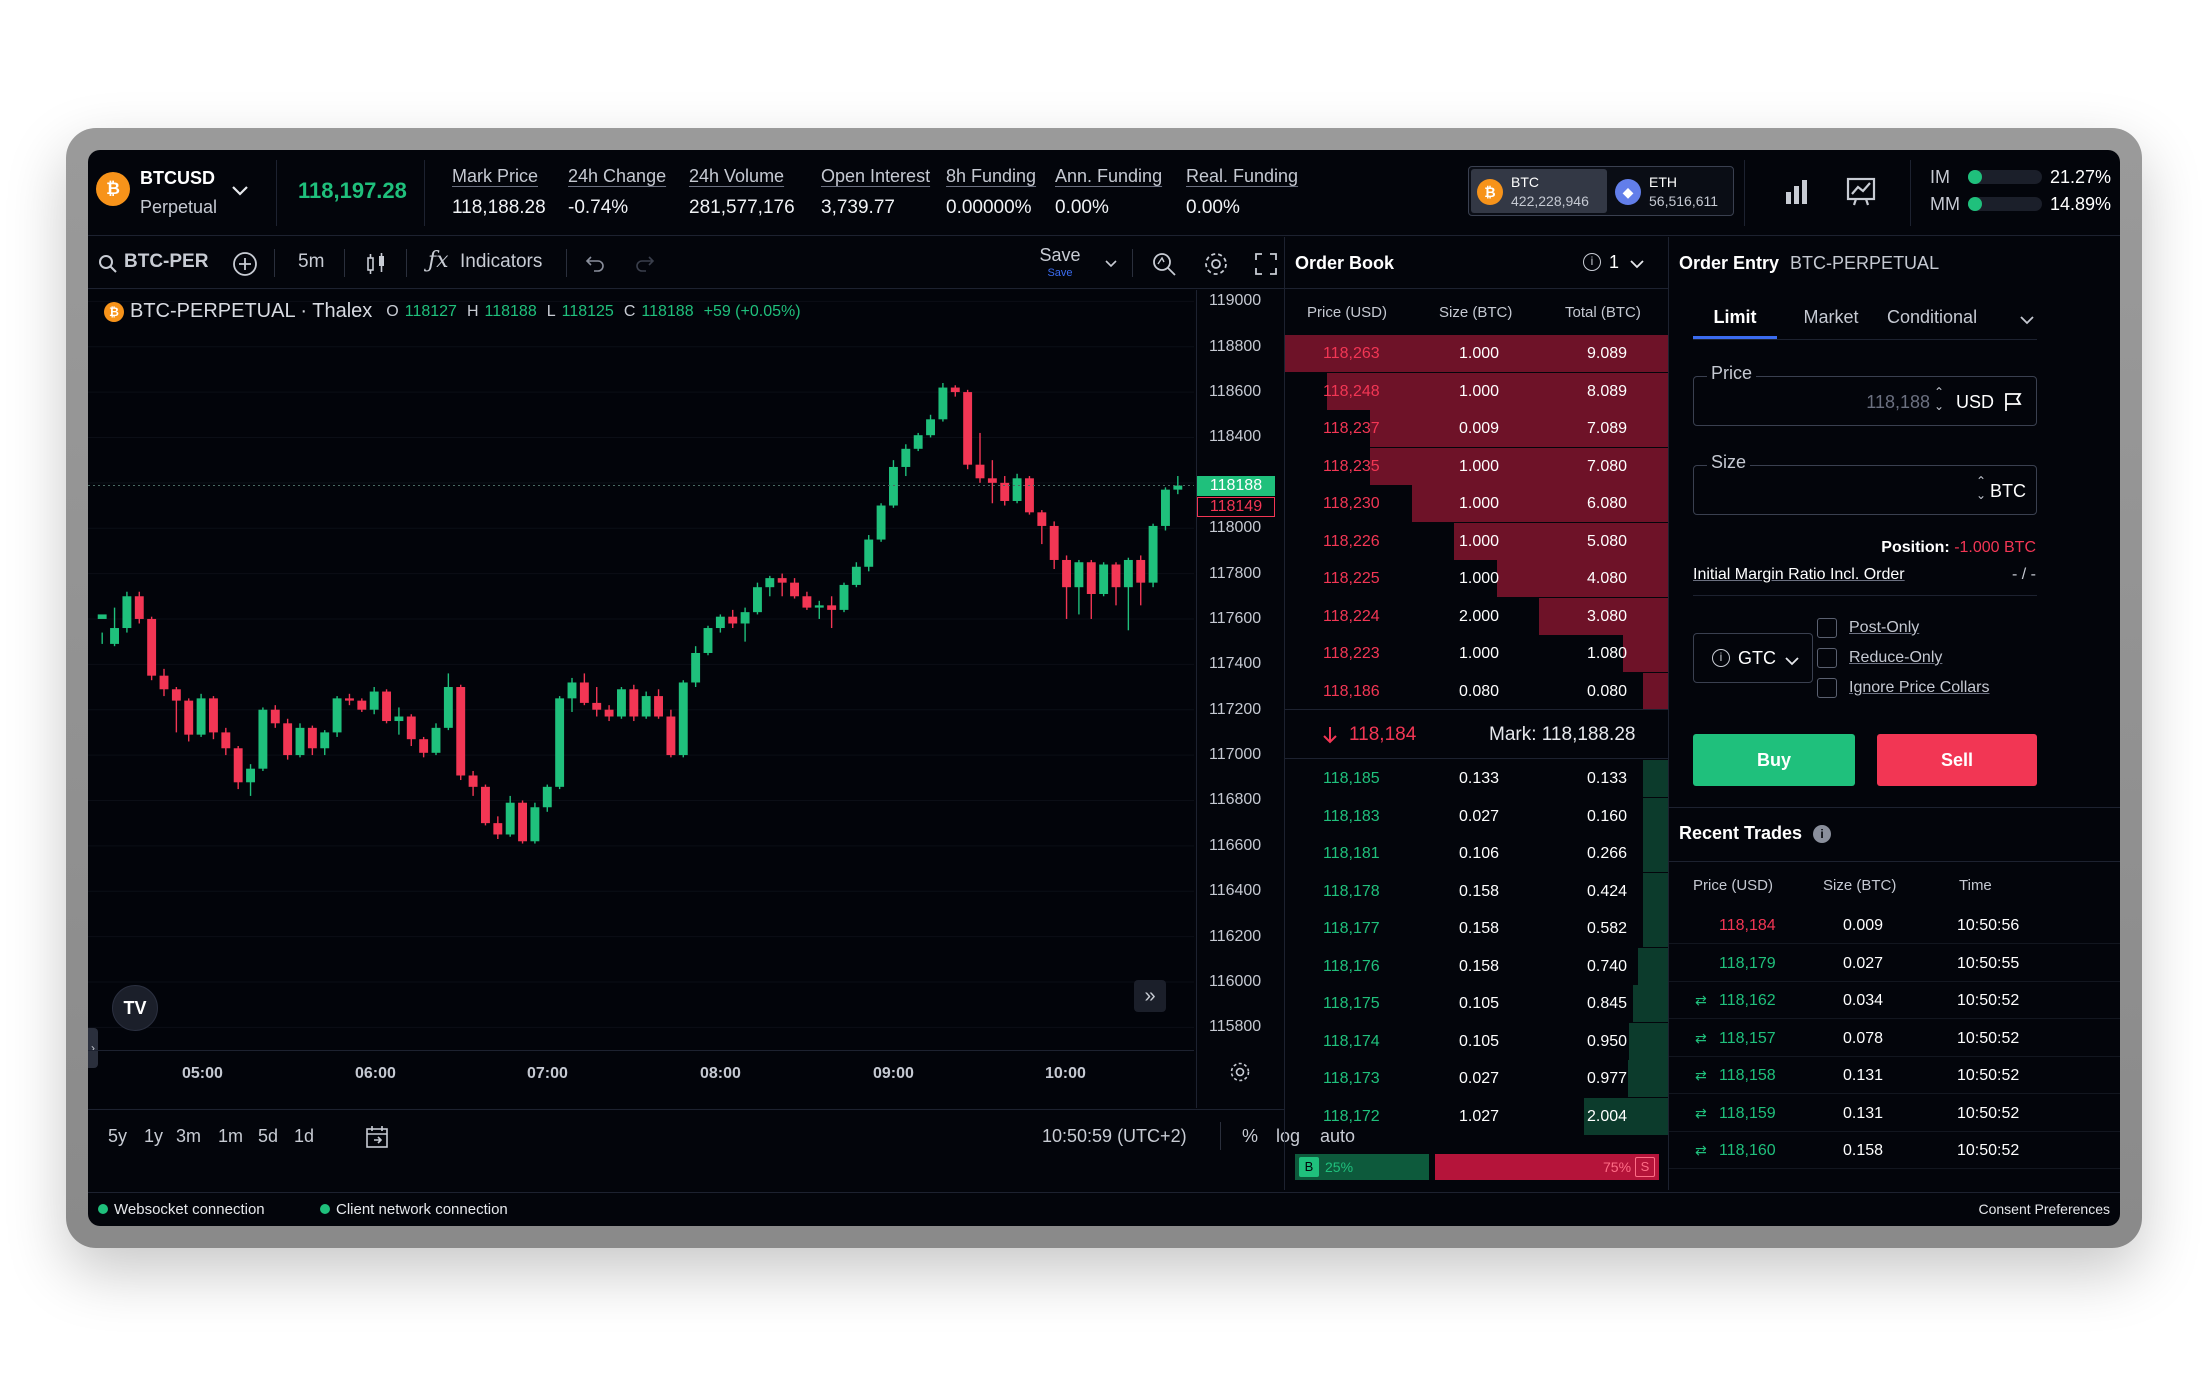 This screenshot has height=1374, width=2208. I want to click on ask-row: 118,235 1.000 7.080, so click(1477, 466).